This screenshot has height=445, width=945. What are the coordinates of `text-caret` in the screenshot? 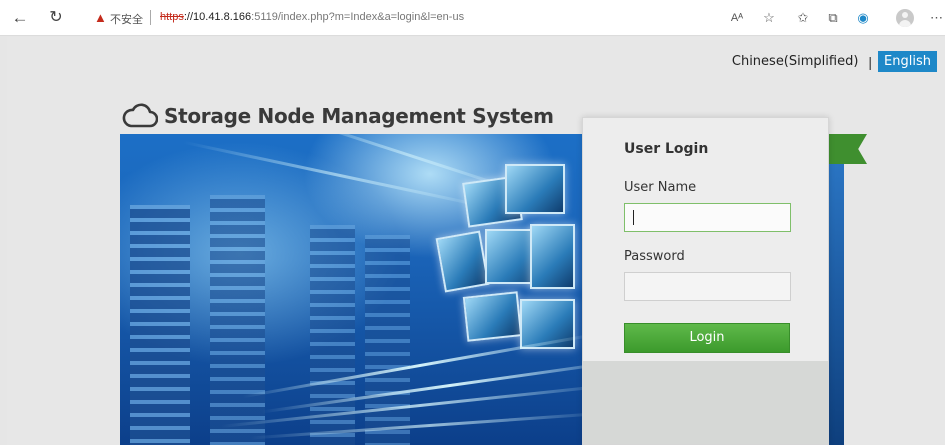 It's located at (633, 217).